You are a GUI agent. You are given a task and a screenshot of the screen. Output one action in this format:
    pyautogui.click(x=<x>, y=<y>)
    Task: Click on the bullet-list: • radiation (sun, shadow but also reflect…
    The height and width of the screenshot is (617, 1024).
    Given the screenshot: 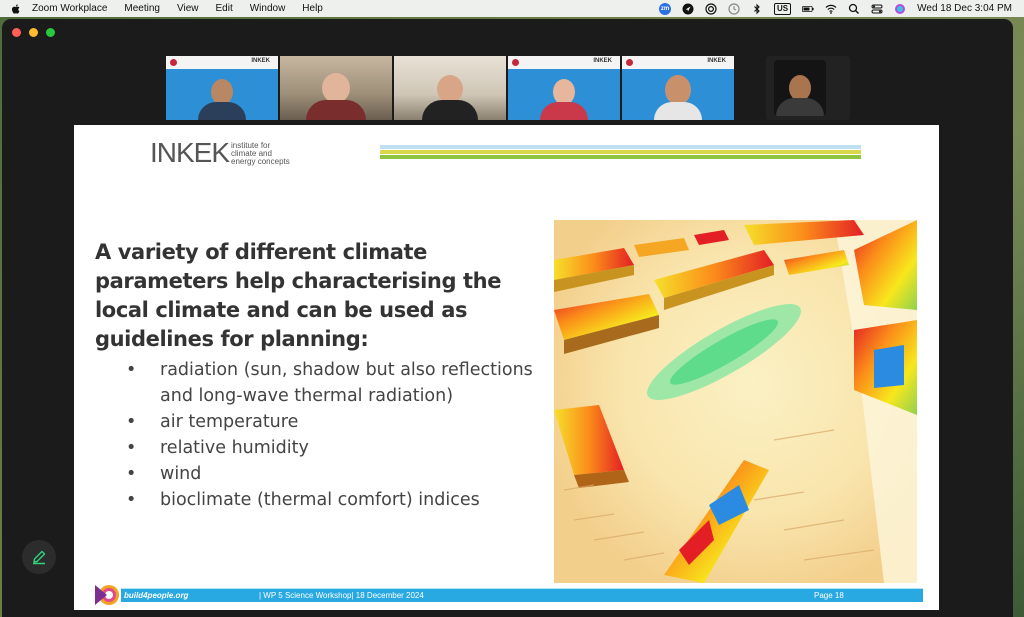 What is the action you would take?
    pyautogui.click(x=336, y=435)
    